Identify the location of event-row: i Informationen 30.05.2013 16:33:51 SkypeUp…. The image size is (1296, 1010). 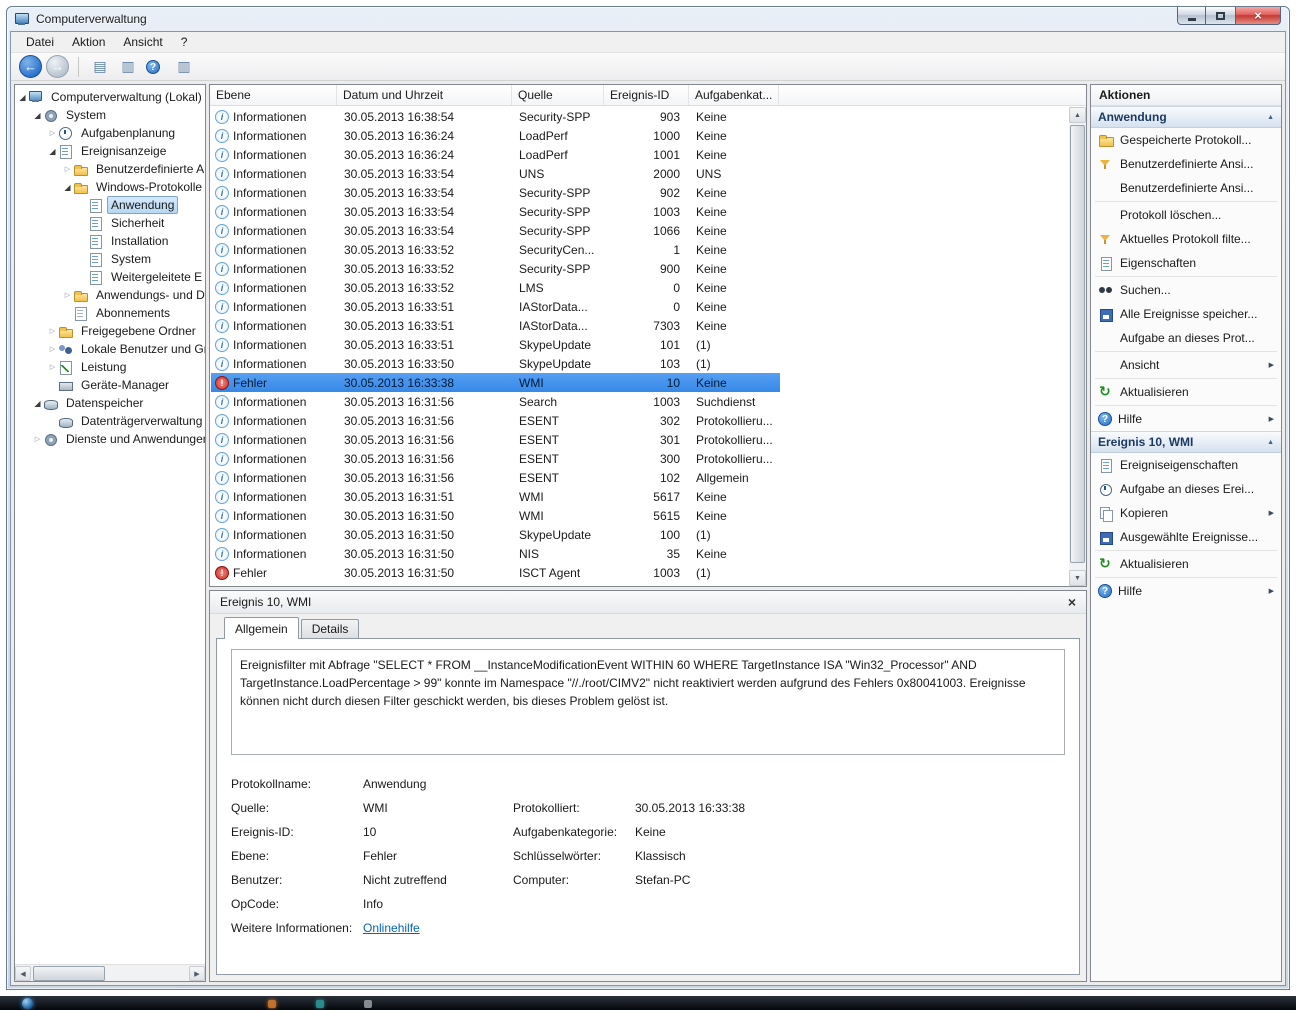
(495, 344).